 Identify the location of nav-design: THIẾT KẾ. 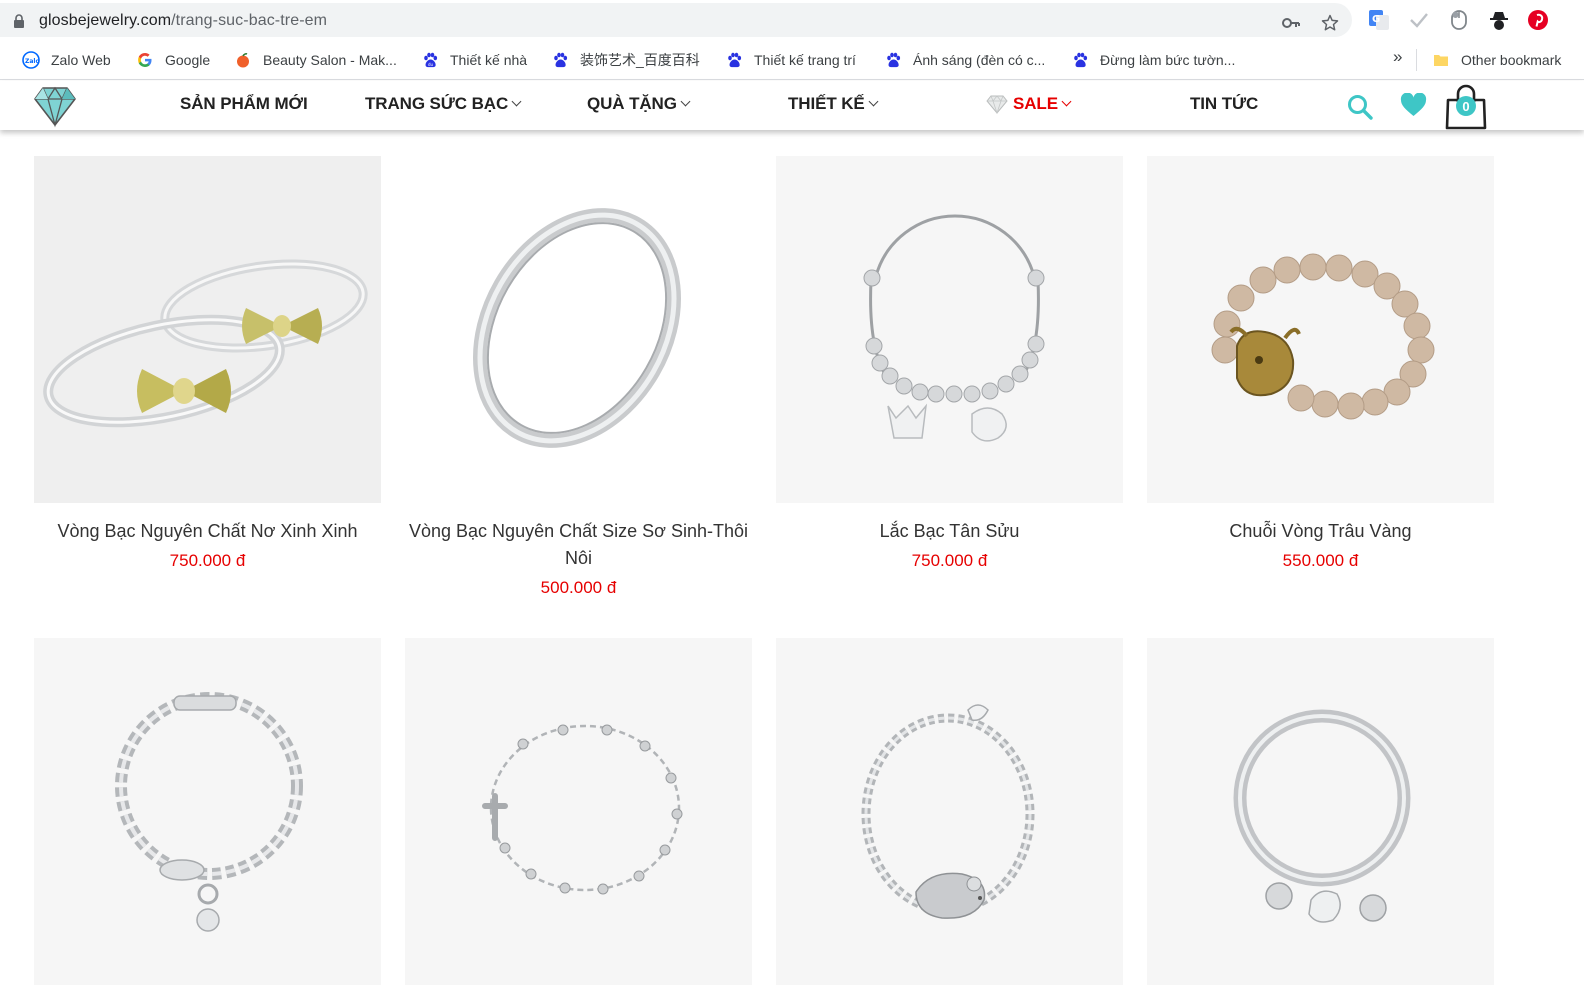
(833, 104).